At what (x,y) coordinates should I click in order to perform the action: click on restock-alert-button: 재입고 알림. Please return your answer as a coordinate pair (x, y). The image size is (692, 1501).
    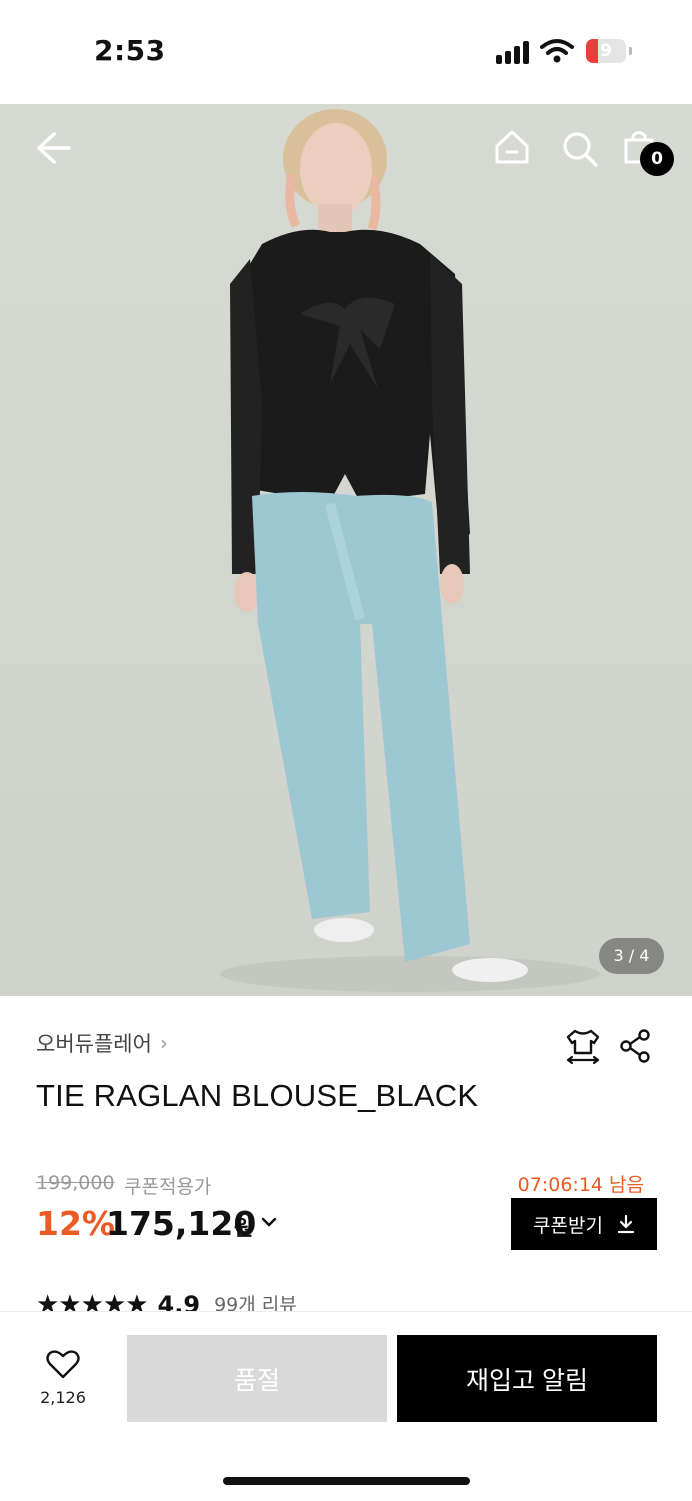
    Looking at the image, I should click on (527, 1378).